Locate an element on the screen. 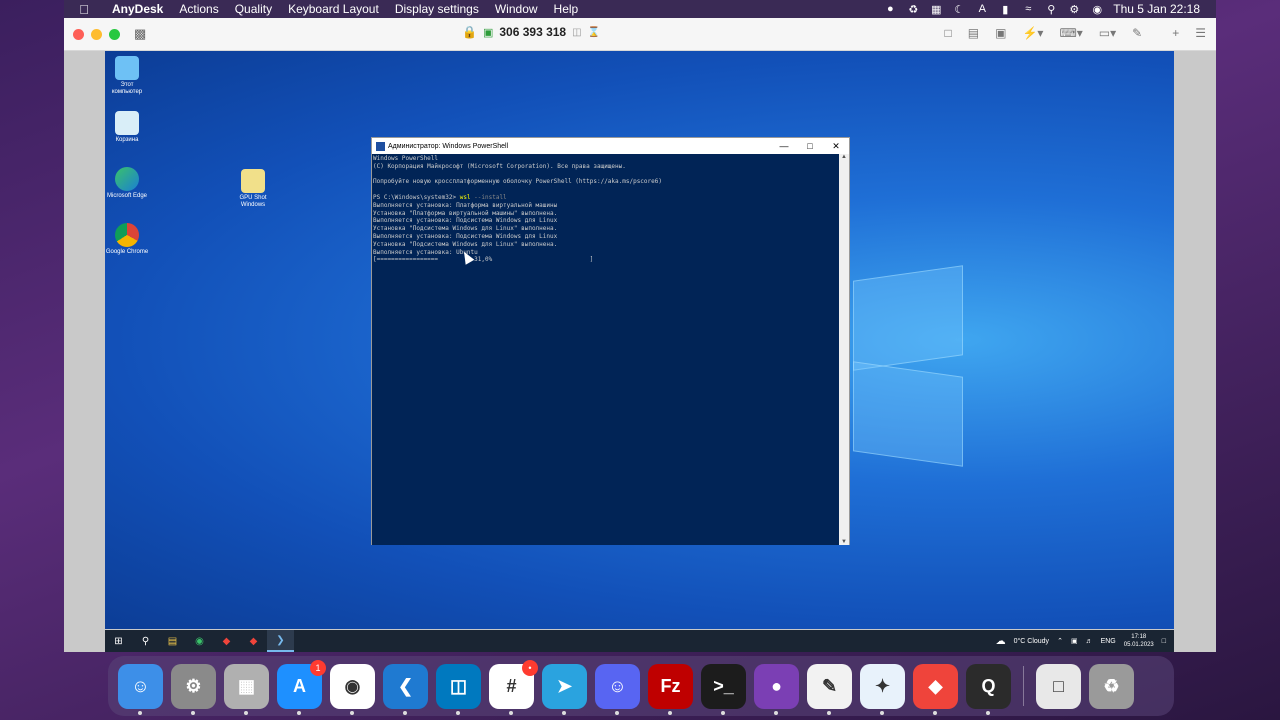 This screenshot has height=720, width=1280. dock-app-app-store: A1 is located at coordinates (301, 687).